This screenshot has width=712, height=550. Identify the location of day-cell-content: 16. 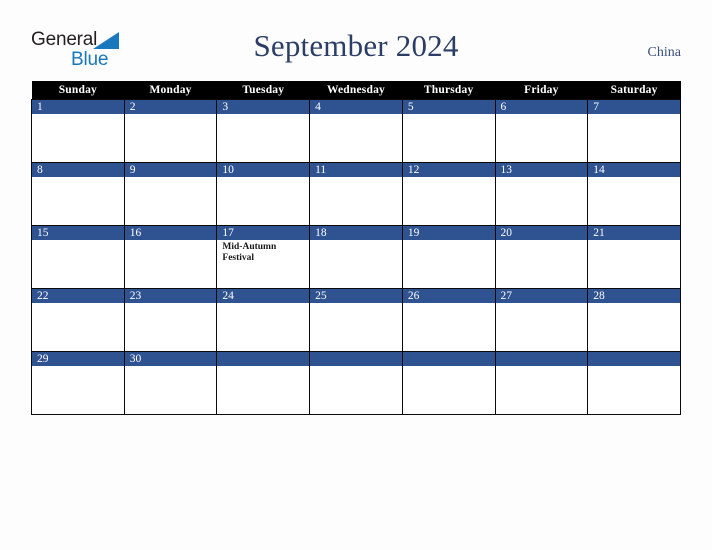
(170, 257).